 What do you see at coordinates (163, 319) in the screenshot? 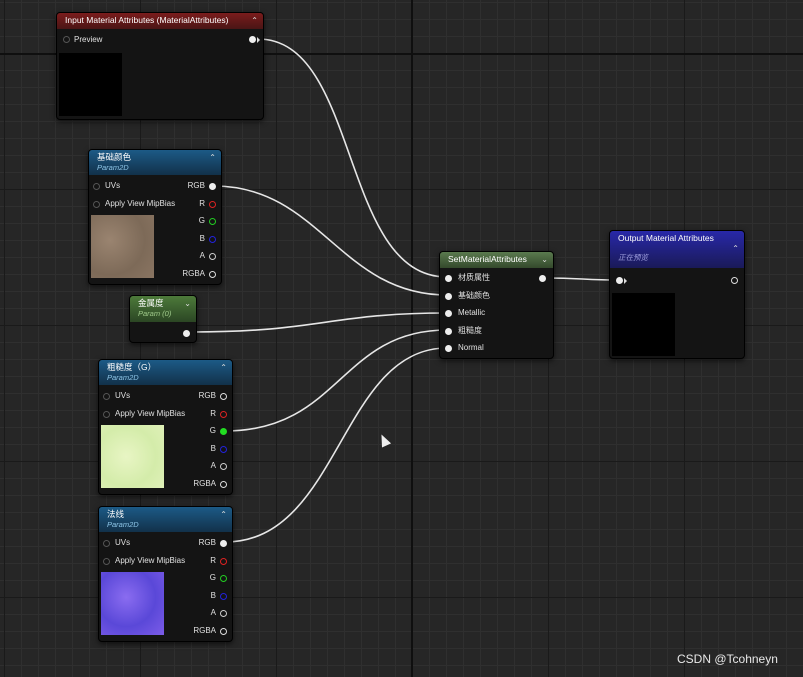
I see `metalness-param-node: 金属度 Param (0) ⌄` at bounding box center [163, 319].